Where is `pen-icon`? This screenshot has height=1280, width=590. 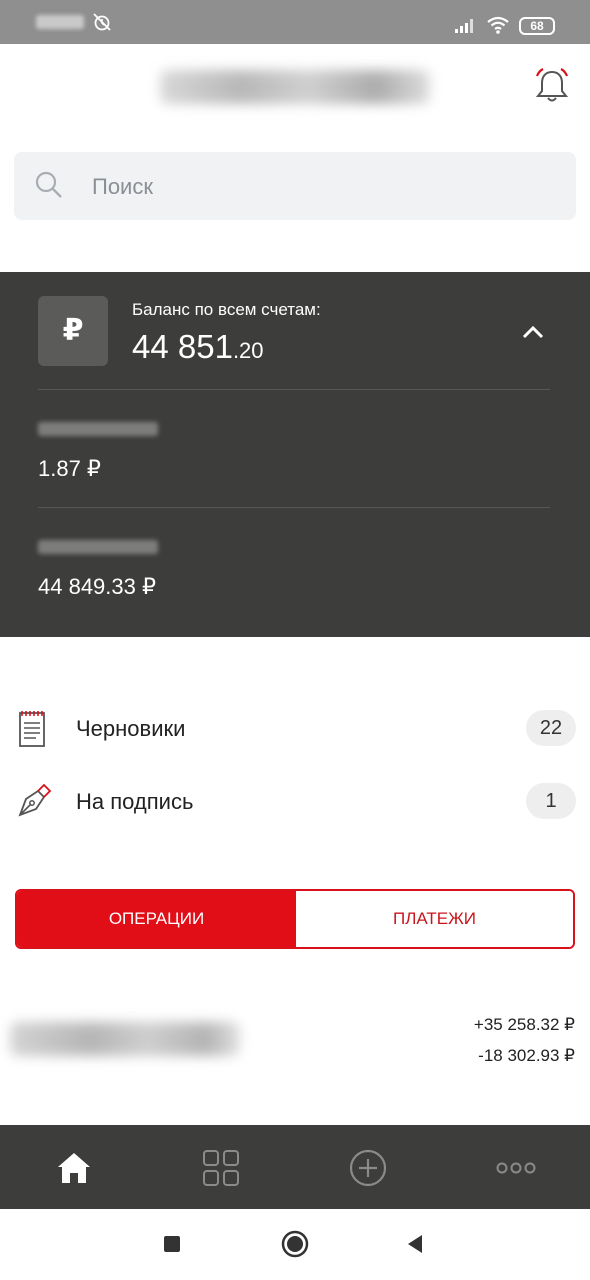
pen-icon is located at coordinates (36, 801).